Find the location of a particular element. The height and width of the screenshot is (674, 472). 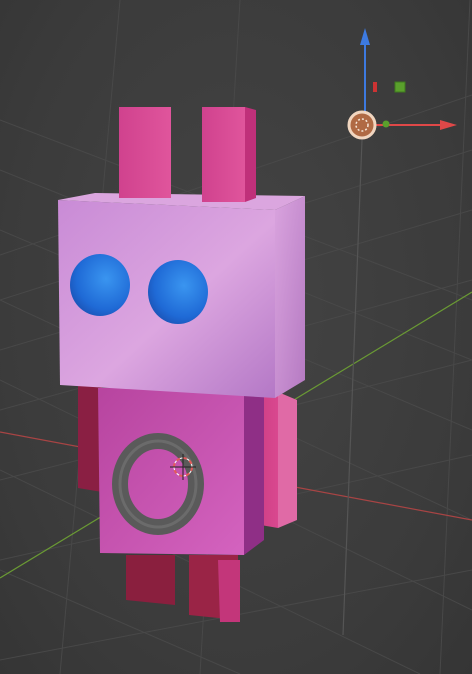

robot-ears is located at coordinates (187, 154).